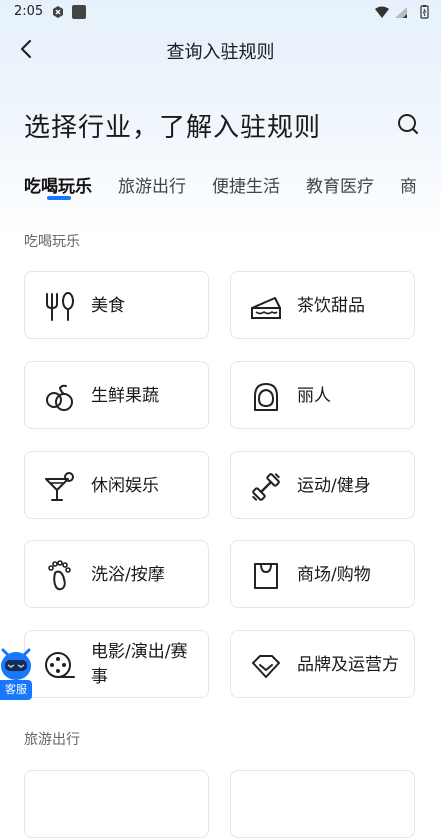 Image resolution: width=441 pixels, height=838 pixels. Describe the element at coordinates (58, 184) in the screenshot. I see `tab-food-entertainment: 吃喝玩乐` at that location.